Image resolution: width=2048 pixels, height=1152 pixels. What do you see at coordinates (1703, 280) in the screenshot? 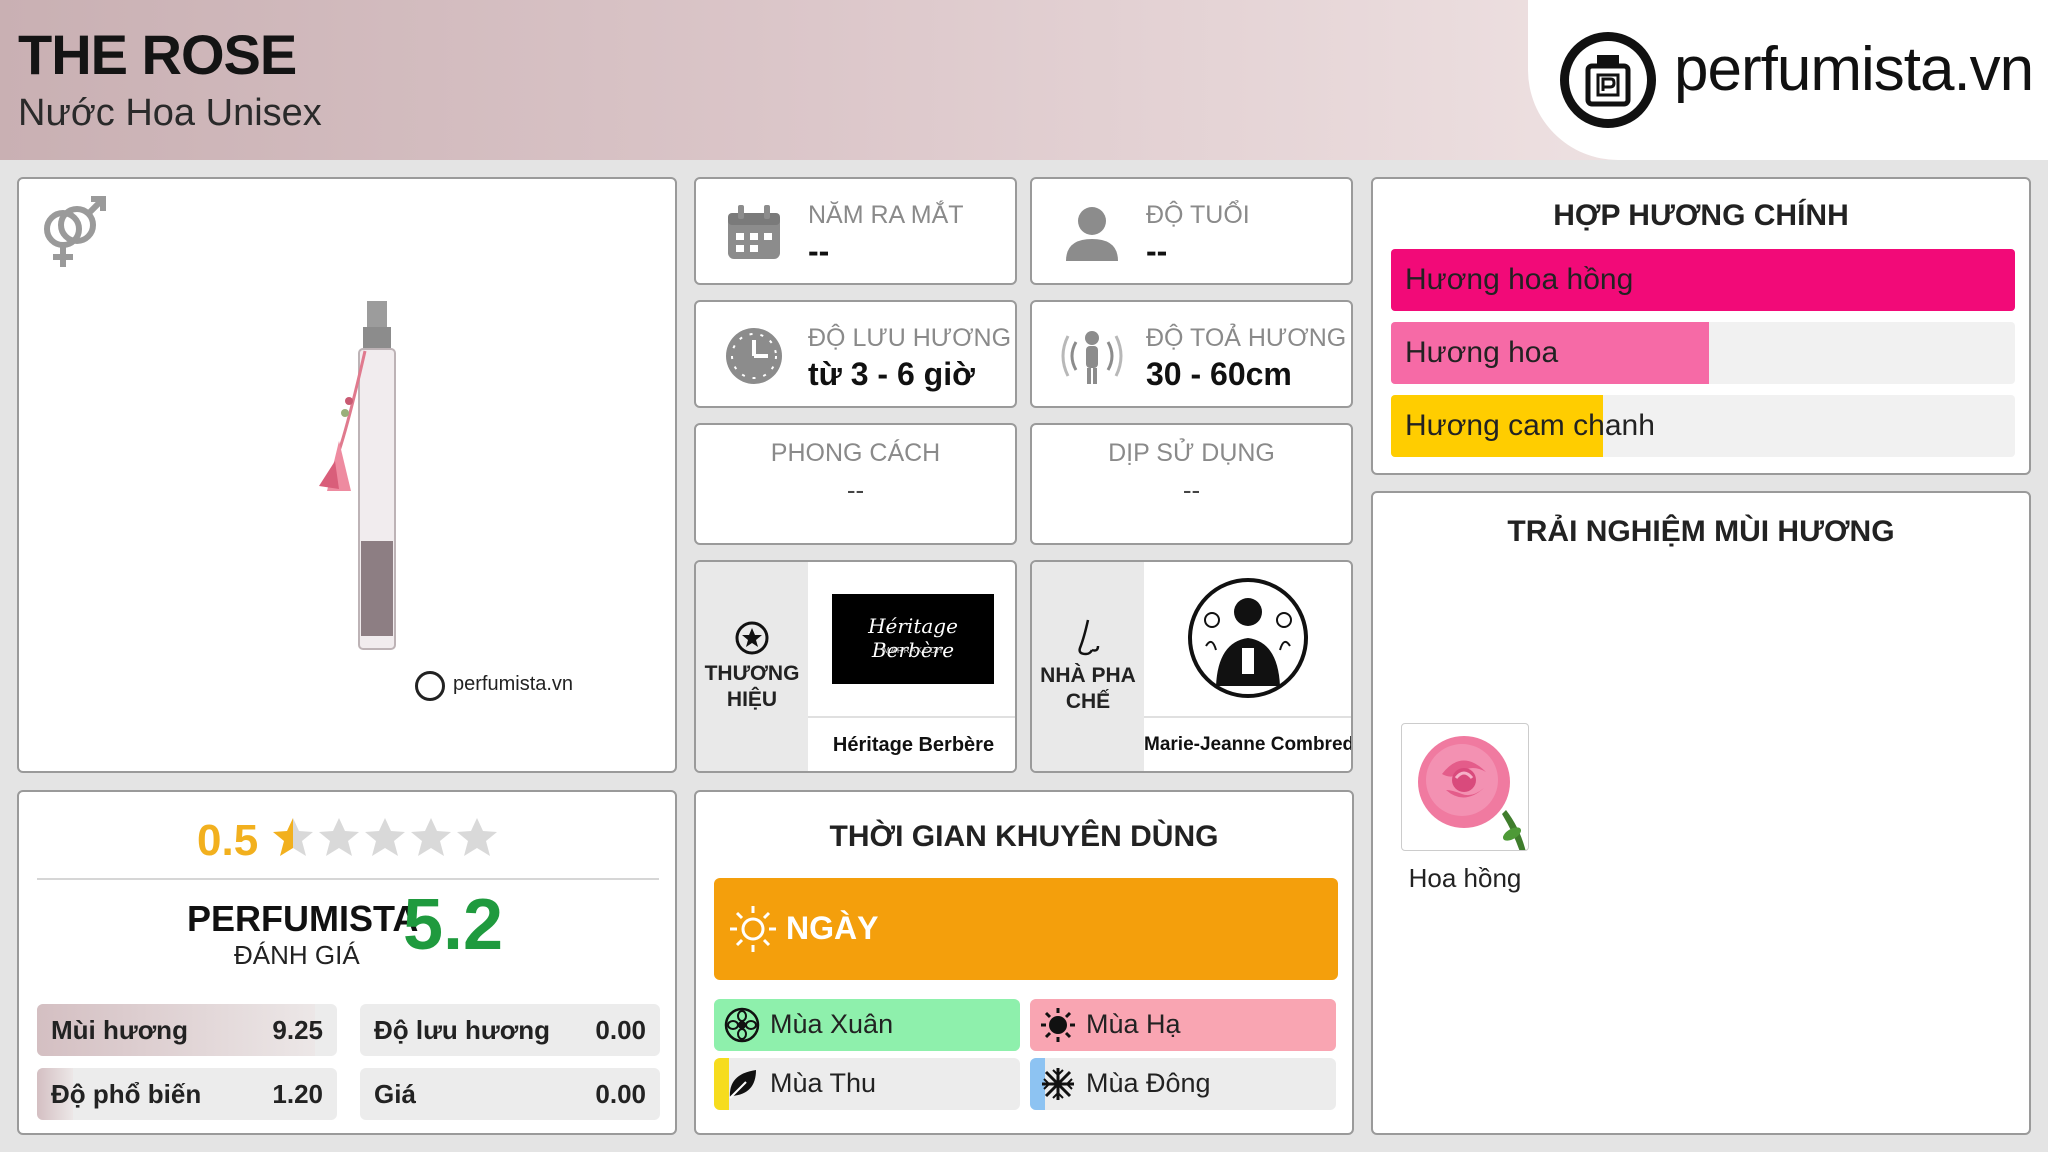
I see `accord-row: Hương hoa hồng` at bounding box center [1703, 280].